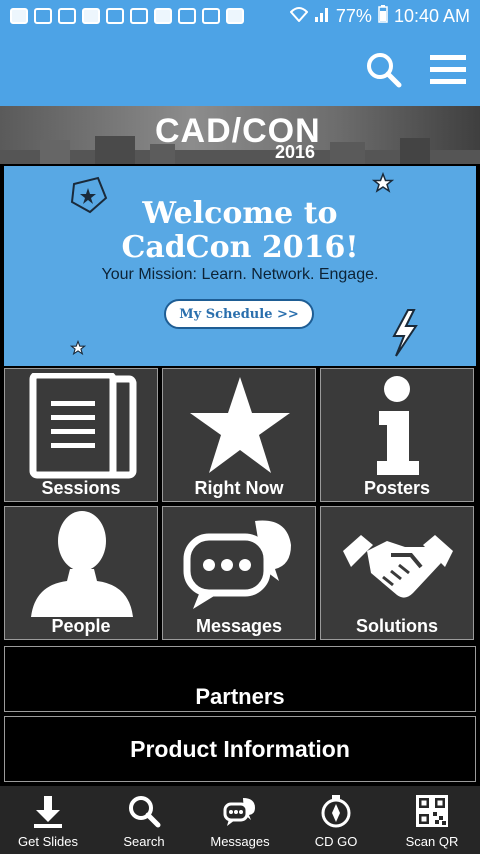 Image resolution: width=480 pixels, height=854 pixels. I want to click on welcome-event-name: CadCon 2016!, so click(240, 247).